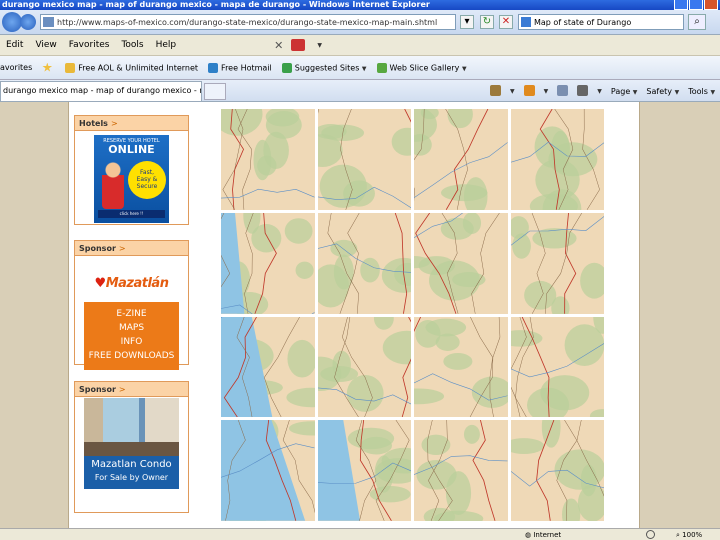 The image size is (720, 540). Describe the element at coordinates (495, 91) in the screenshot. I see `home-icon` at that location.